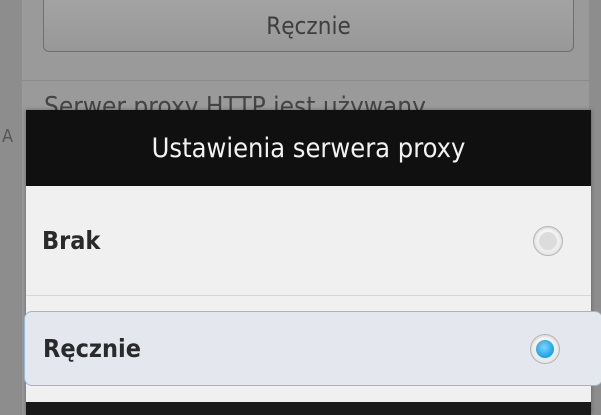  What do you see at coordinates (548, 241) in the screenshot?
I see `radio-unselected-icon` at bounding box center [548, 241].